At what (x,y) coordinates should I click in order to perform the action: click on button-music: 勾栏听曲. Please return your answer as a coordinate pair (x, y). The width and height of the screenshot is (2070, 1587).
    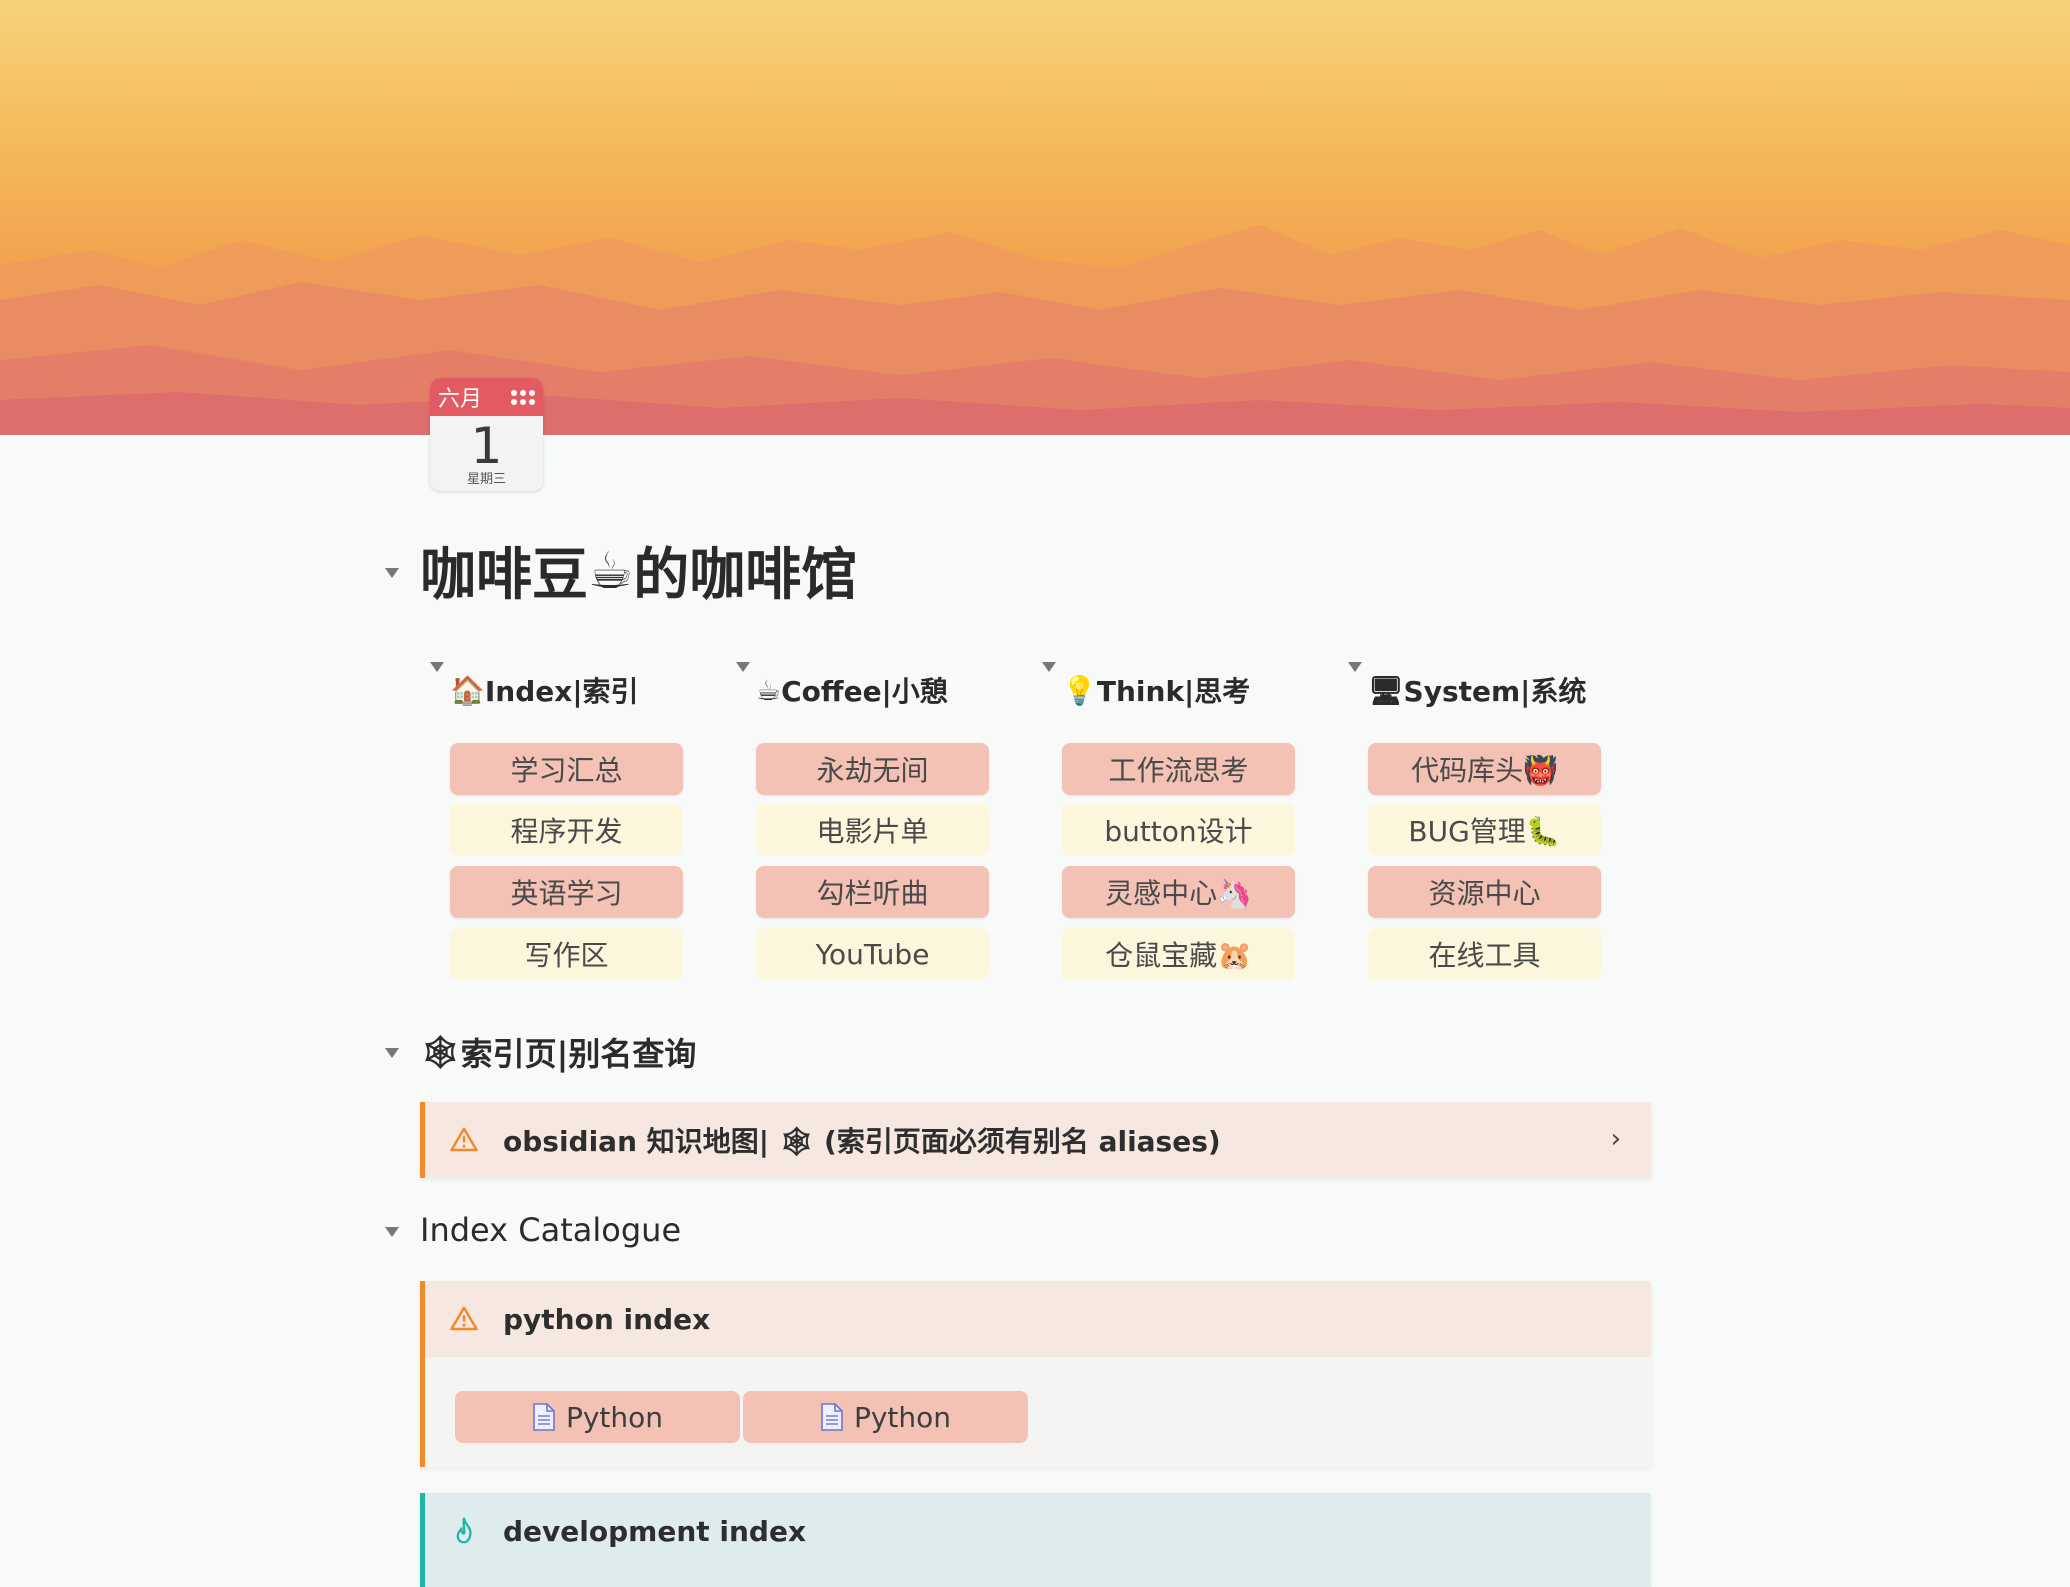
    Looking at the image, I should click on (872, 892).